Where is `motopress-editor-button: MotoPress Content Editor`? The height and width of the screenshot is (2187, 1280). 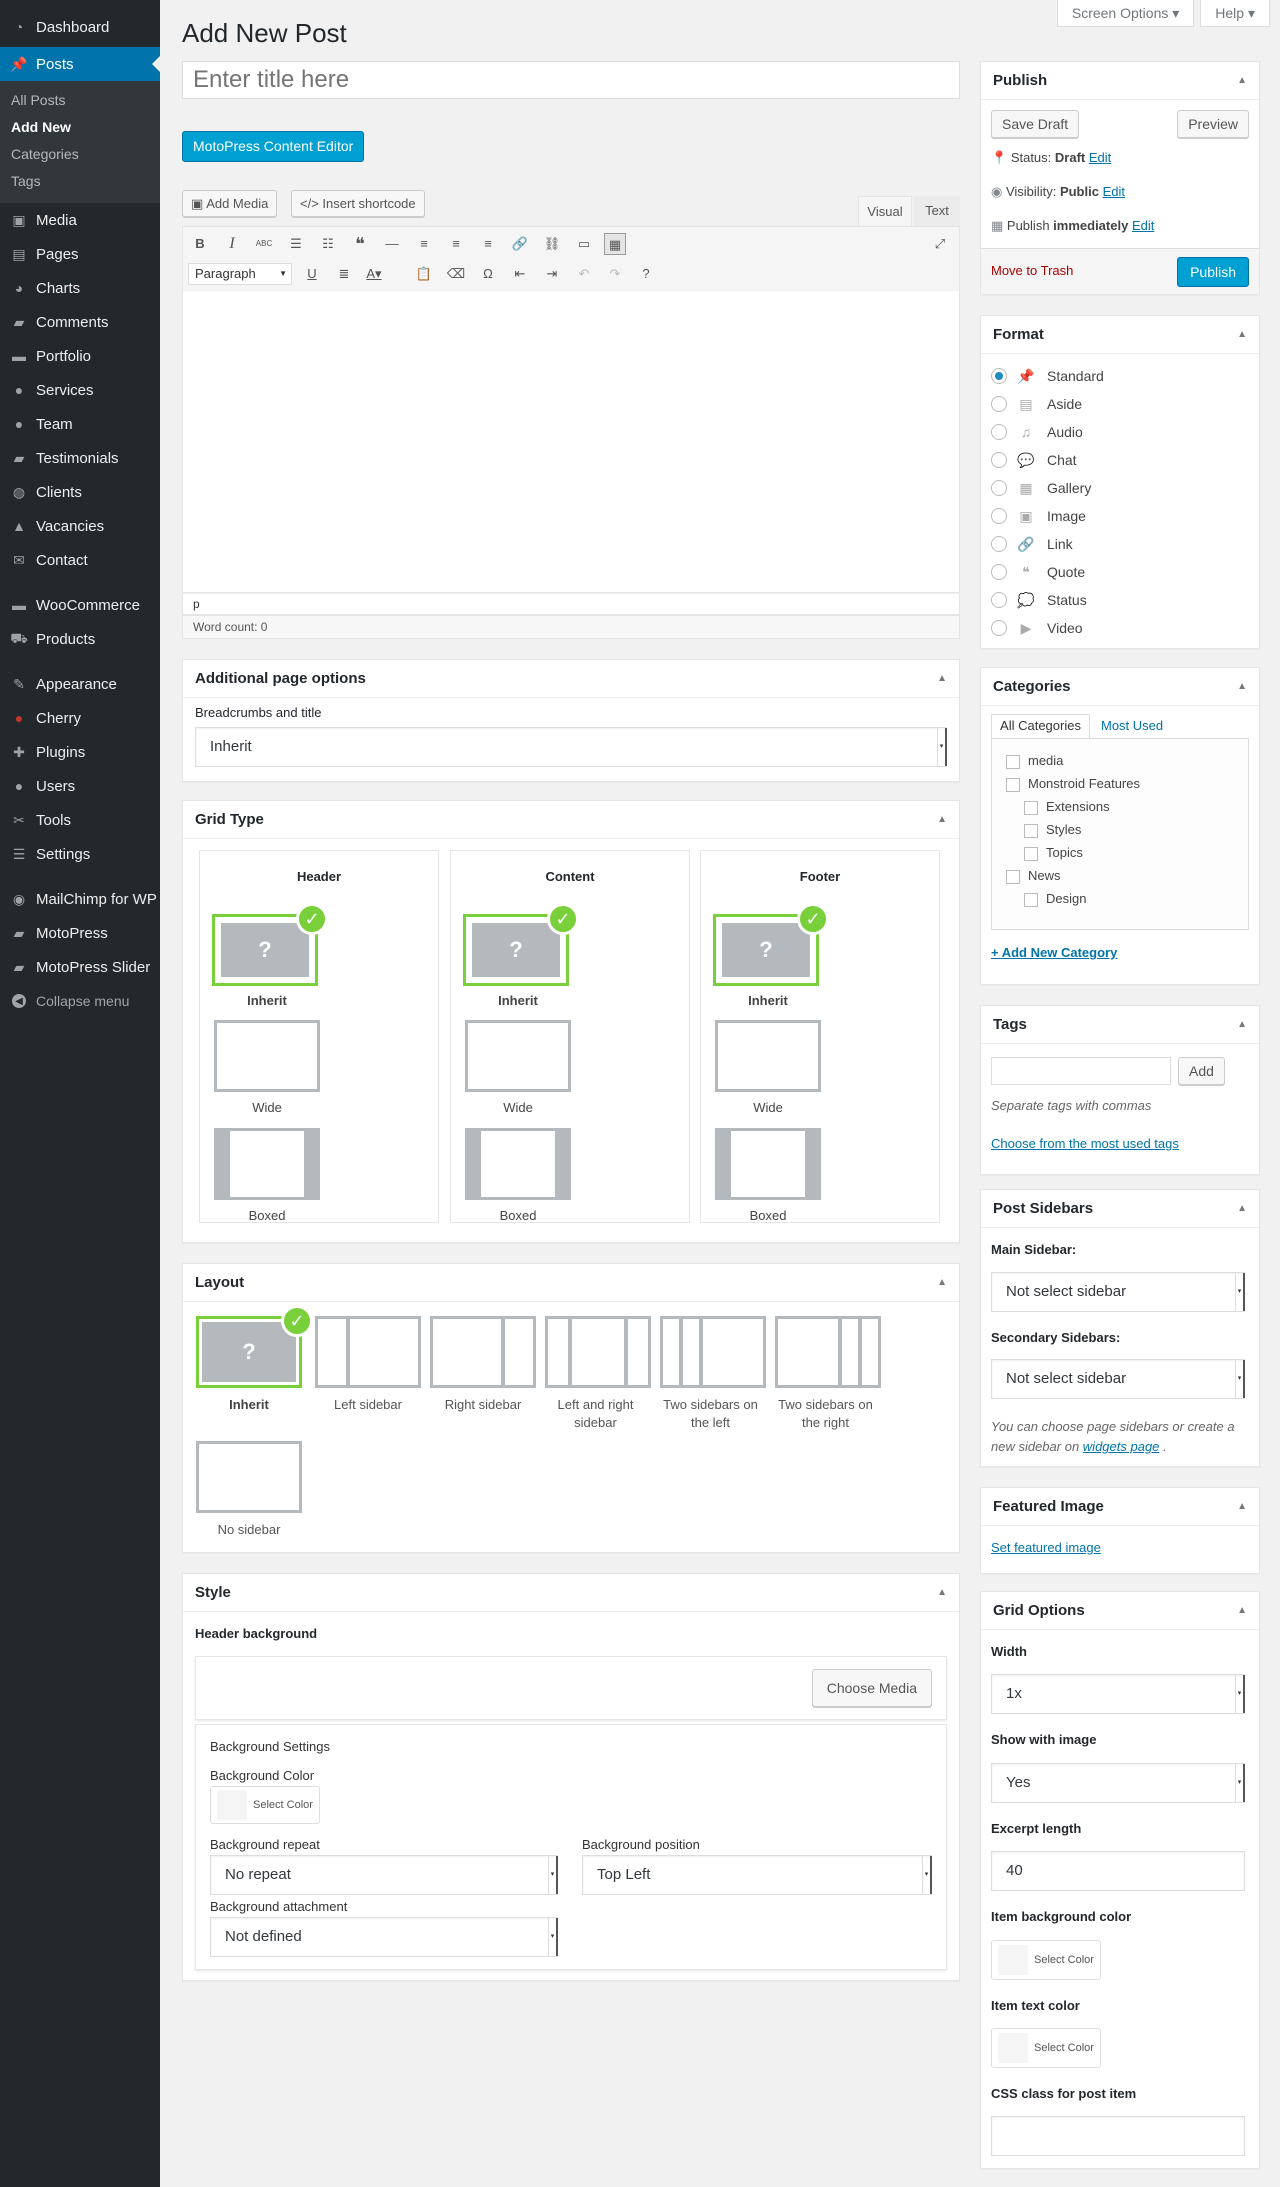 motopress-editor-button: MotoPress Content Editor is located at coordinates (273, 146).